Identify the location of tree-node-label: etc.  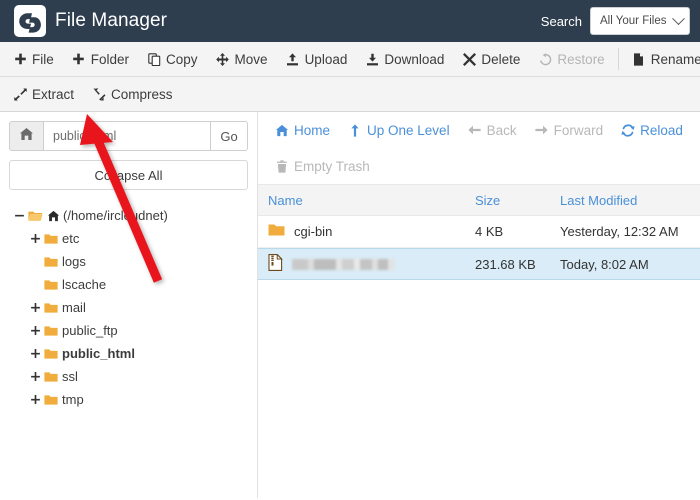
(71, 238).